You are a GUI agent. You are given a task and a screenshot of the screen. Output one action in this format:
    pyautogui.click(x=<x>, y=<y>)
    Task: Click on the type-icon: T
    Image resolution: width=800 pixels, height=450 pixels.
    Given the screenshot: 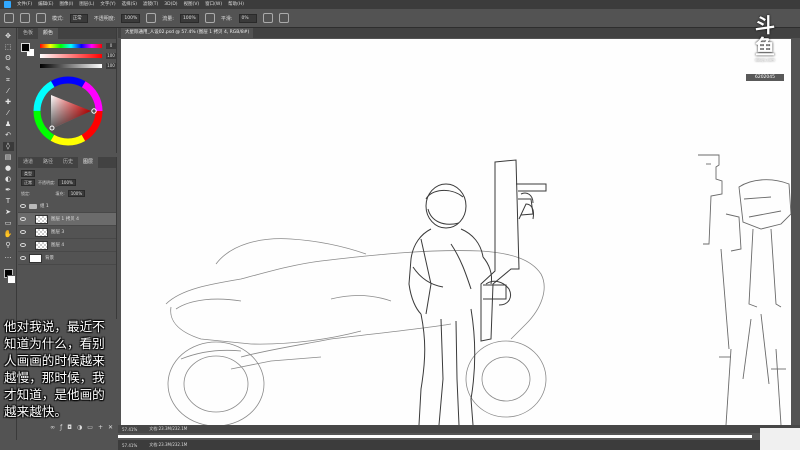 What is the action you would take?
    pyautogui.click(x=8, y=201)
    